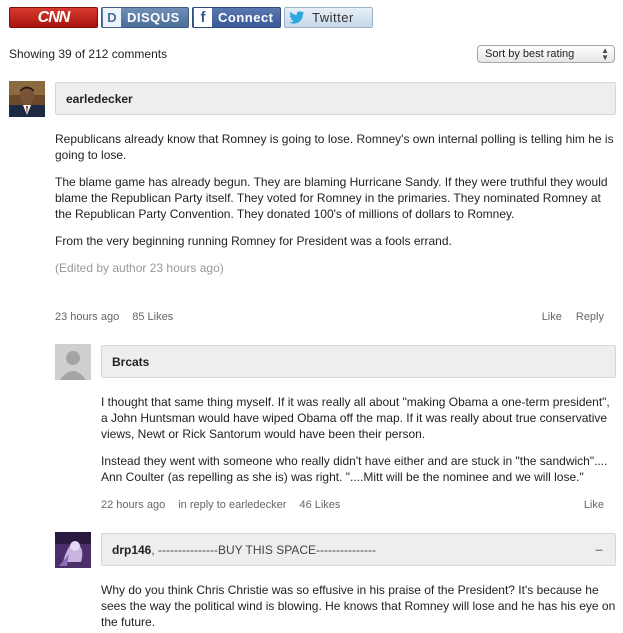 The image size is (623, 633). What do you see at coordinates (590, 317) in the screenshot?
I see `reply-button: Reply` at bounding box center [590, 317].